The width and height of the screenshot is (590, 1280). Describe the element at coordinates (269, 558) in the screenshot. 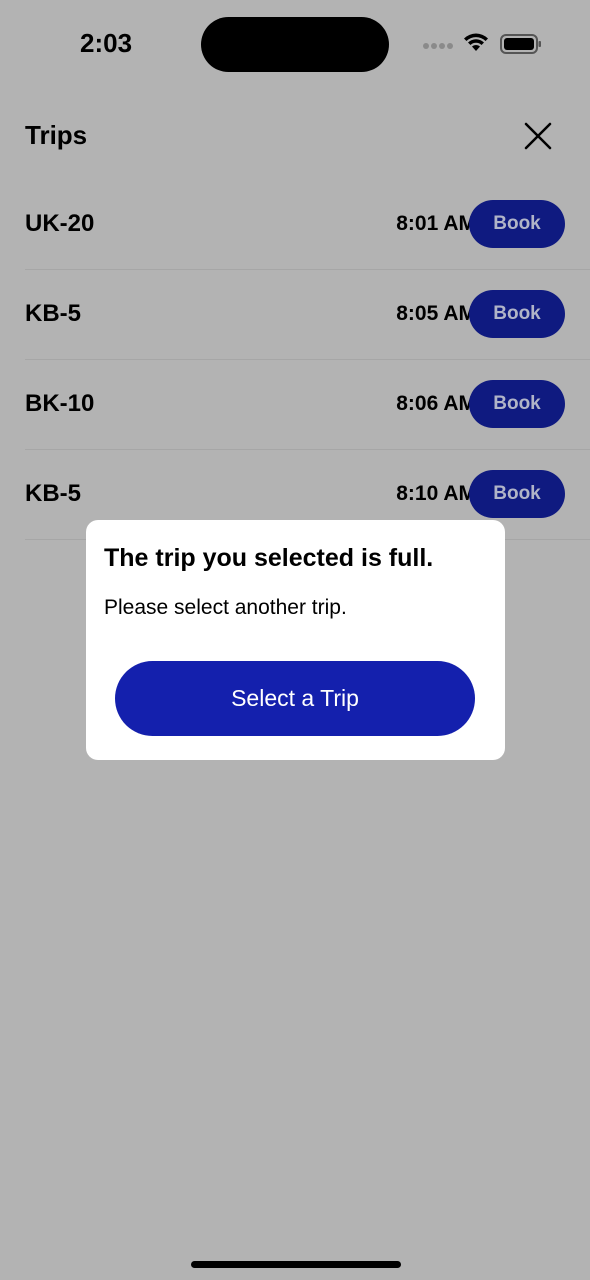

I see `dialog-title: The trip you selected is full.` at that location.